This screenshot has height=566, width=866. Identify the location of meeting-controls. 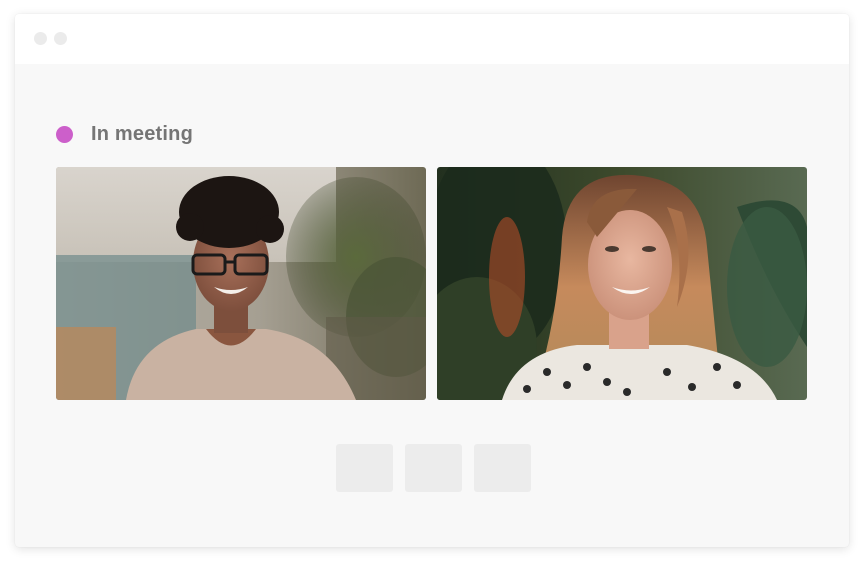
(433, 468).